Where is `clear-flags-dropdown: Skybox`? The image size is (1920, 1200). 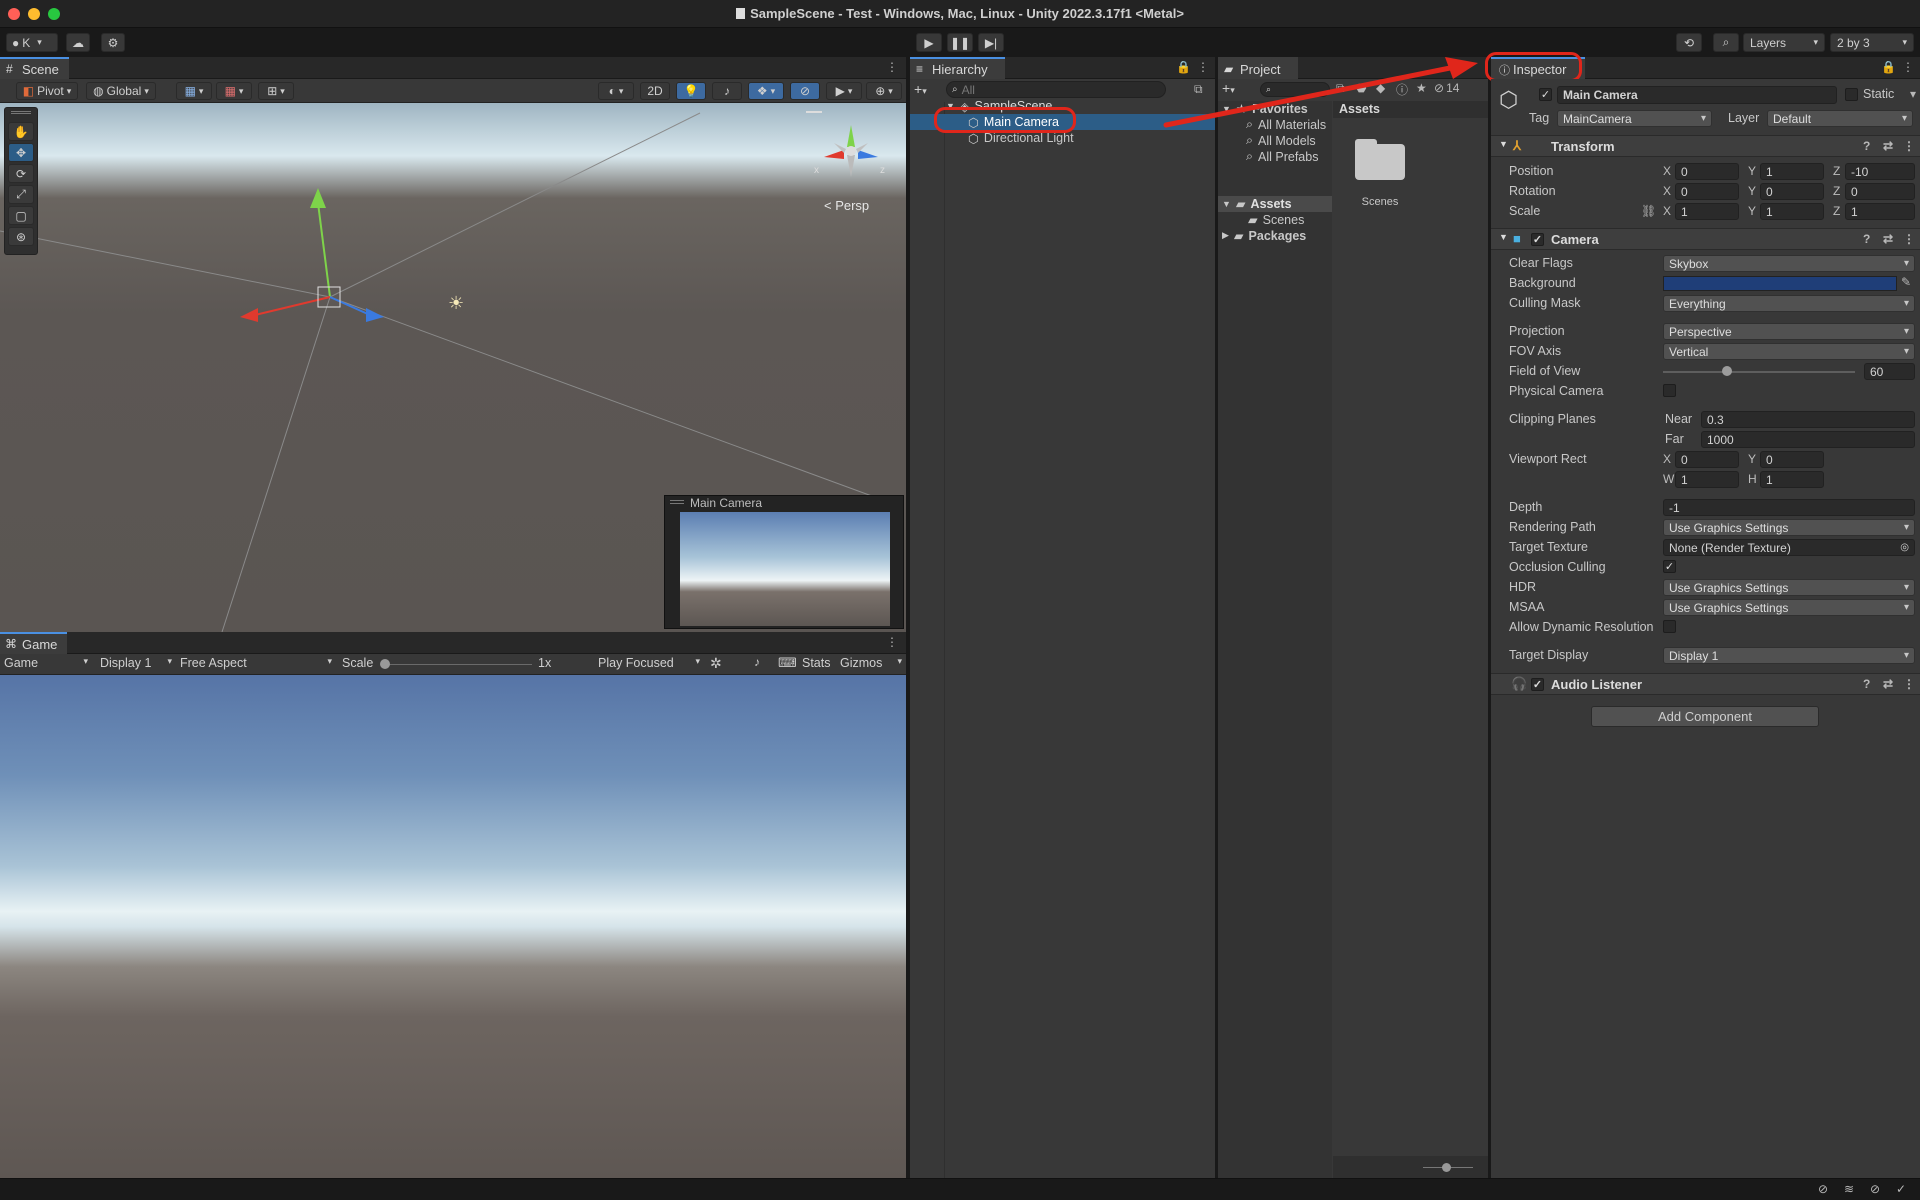
clear-flags-dropdown: Skybox is located at coordinates (1789, 263).